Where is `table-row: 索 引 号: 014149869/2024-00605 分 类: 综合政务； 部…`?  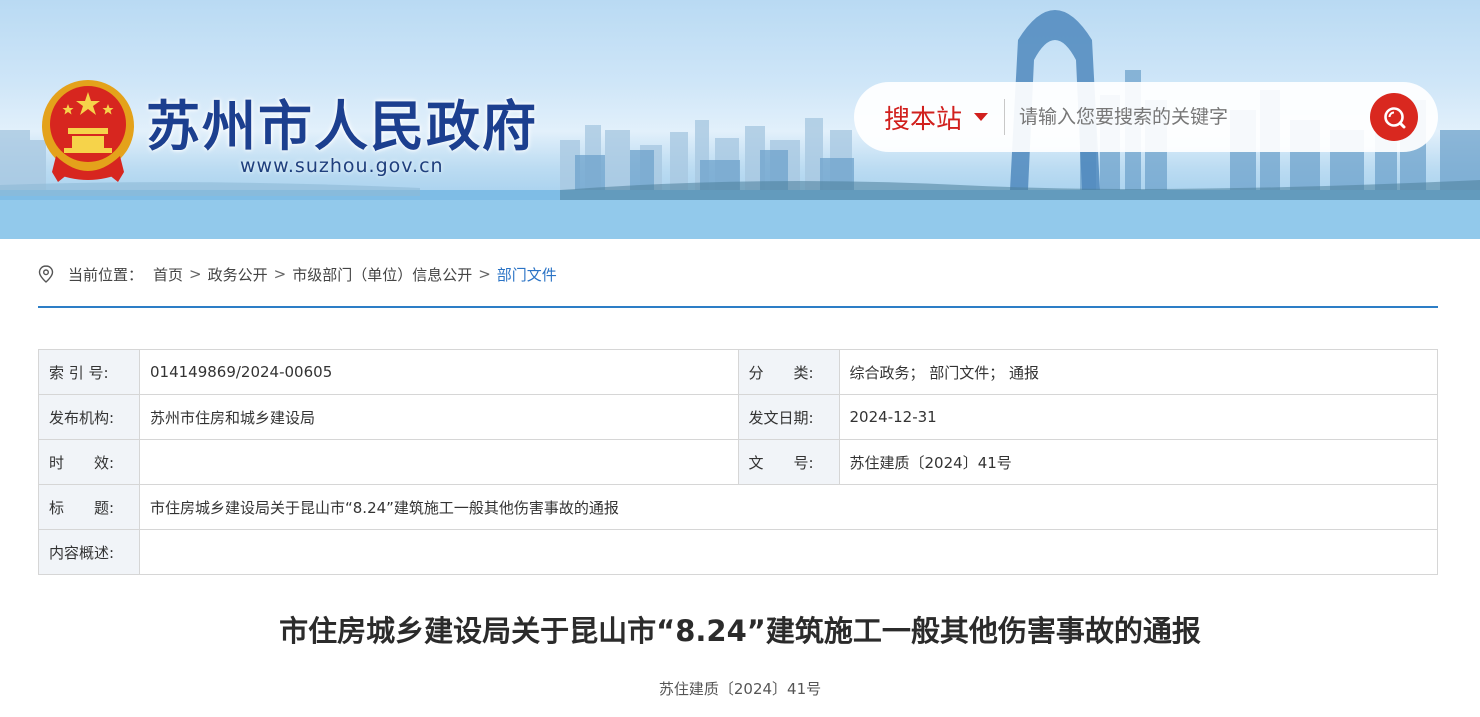 table-row: 索 引 号: 014149869/2024-00605 分 类: 综合政务； 部… is located at coordinates (738, 372).